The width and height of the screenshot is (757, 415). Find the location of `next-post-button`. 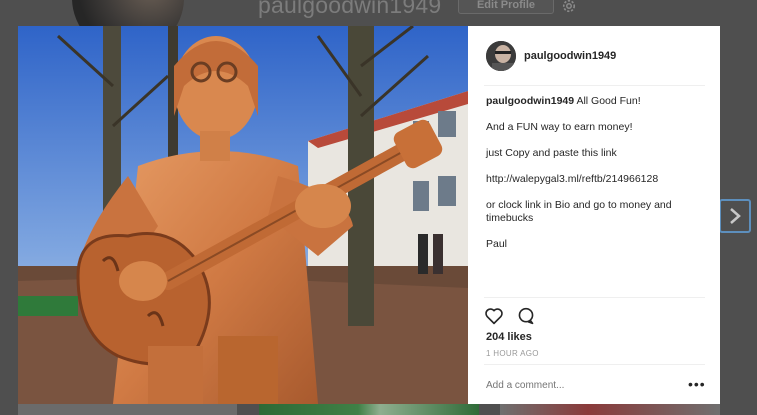

next-post-button is located at coordinates (735, 216).